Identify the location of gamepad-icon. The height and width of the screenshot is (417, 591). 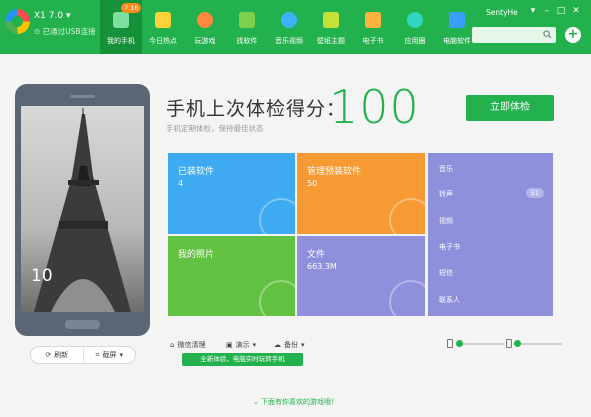
(205, 20).